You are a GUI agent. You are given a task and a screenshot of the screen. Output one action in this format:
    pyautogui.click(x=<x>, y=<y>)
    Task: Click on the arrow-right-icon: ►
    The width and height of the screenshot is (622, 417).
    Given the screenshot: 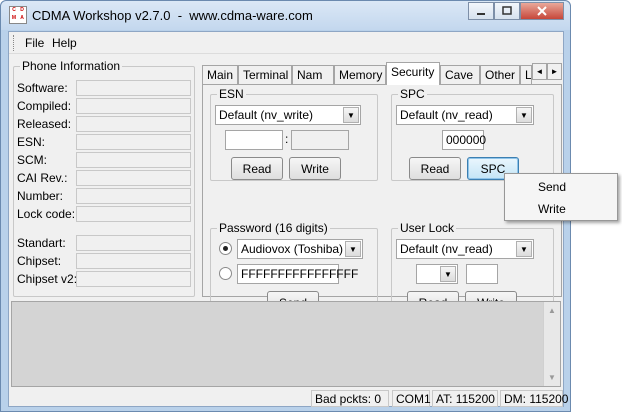 What is the action you would take?
    pyautogui.click(x=554, y=71)
    